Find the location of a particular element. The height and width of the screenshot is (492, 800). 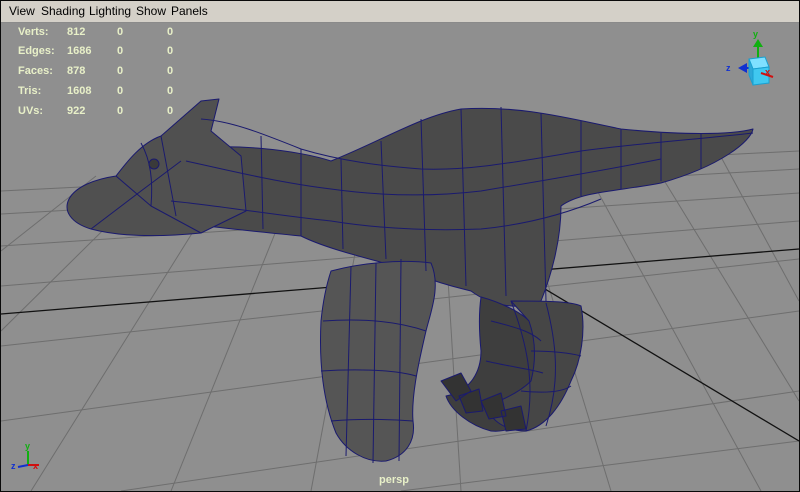

menu-view: View is located at coordinates (22, 11).